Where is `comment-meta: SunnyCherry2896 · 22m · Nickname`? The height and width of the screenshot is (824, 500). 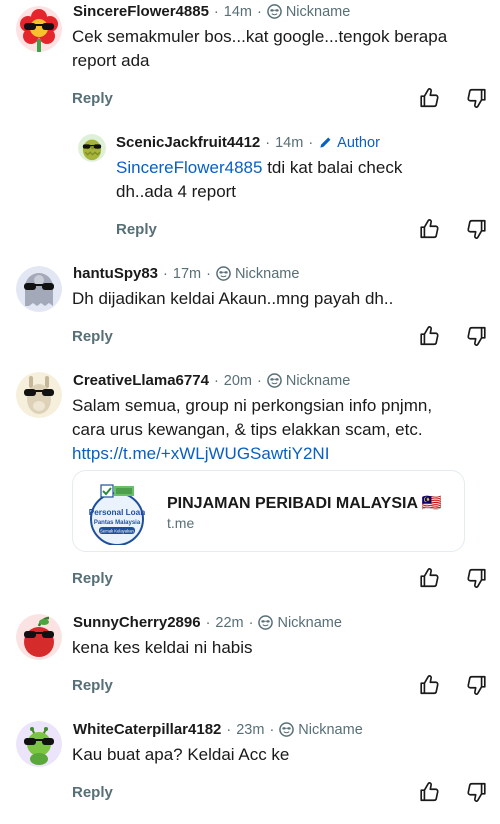
comment-meta: SunnyCherry2896 · 22m · Nickname is located at coordinates (207, 622).